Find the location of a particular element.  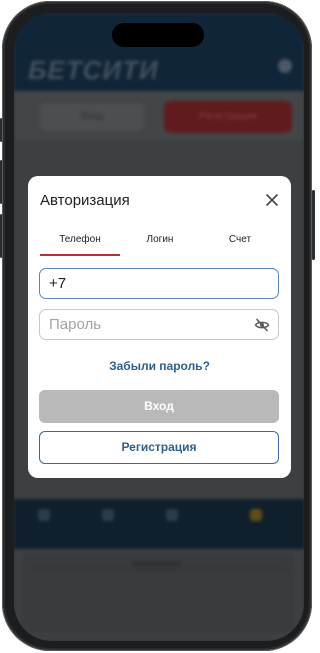

password-visibility-toggle is located at coordinates (262, 325).